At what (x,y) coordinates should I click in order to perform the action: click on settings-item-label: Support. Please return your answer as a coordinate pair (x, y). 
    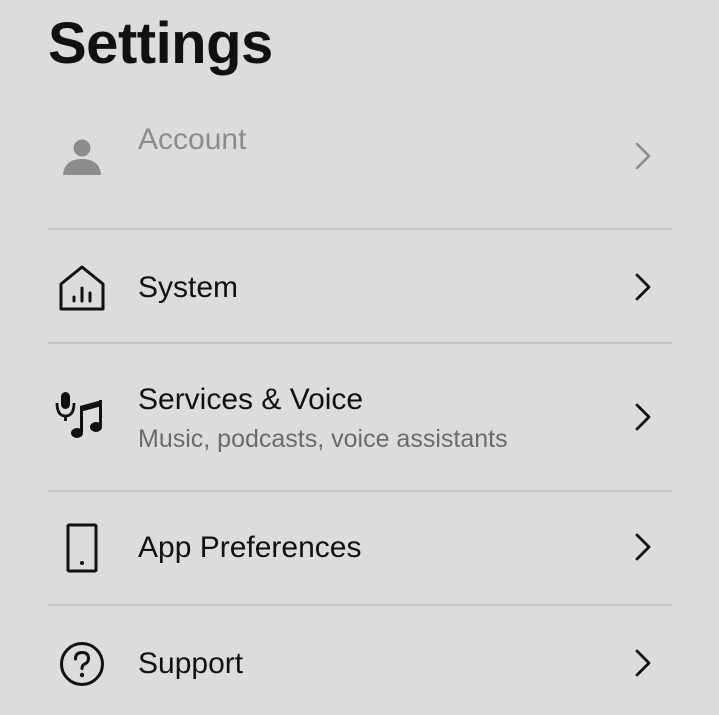
    Looking at the image, I should click on (191, 663).